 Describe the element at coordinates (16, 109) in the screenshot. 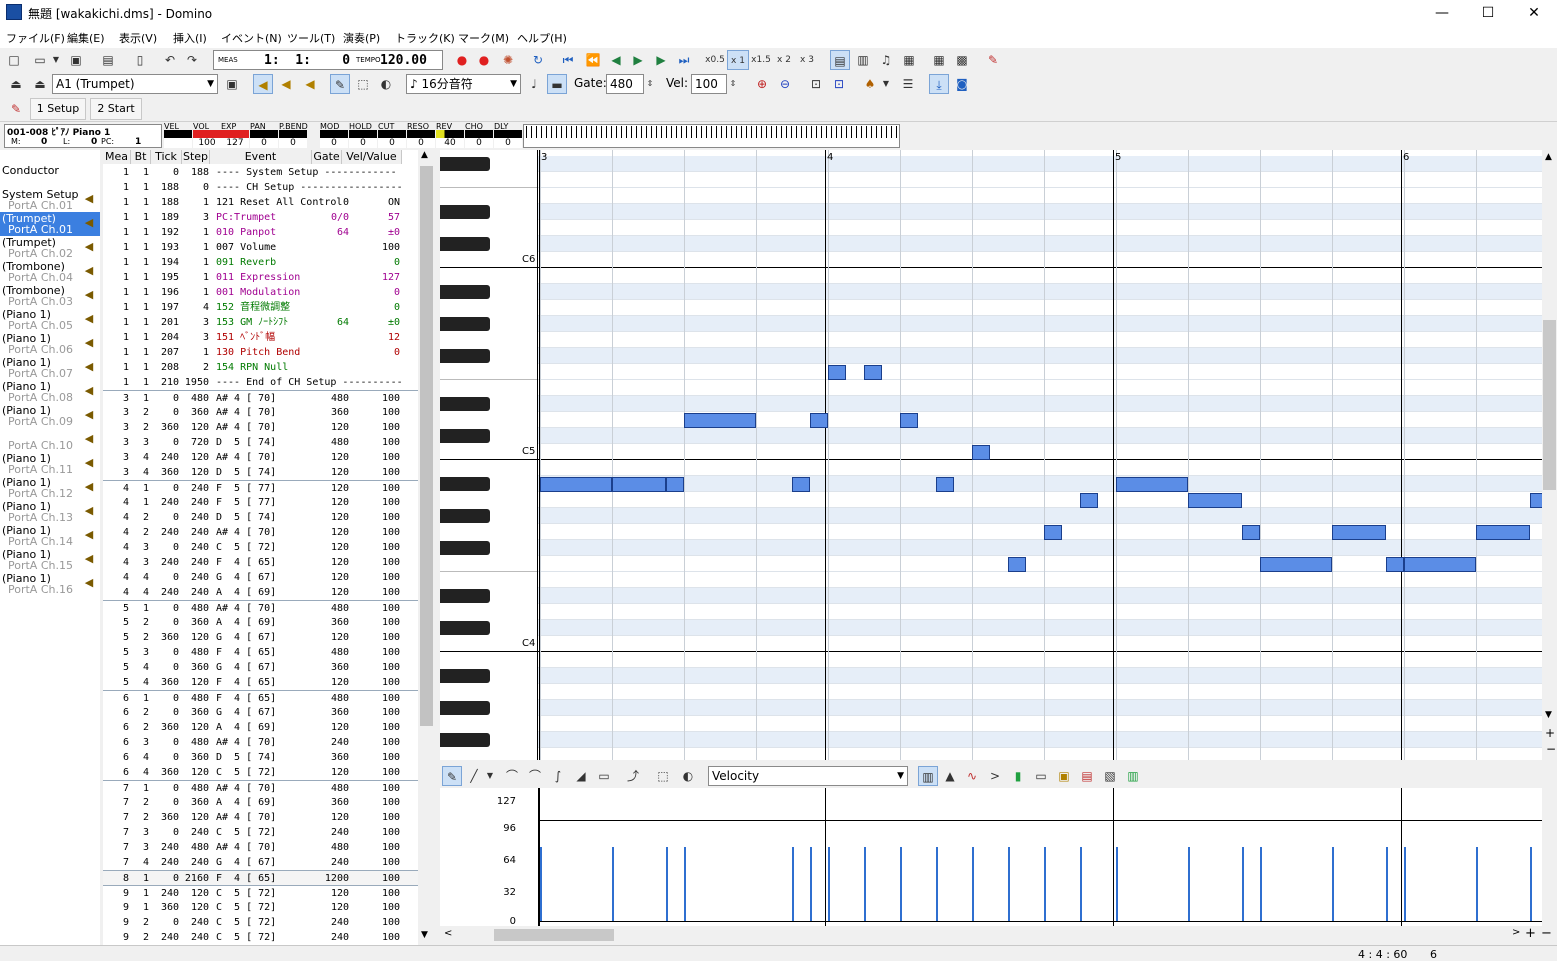

I see `tab-menu-icon: ✎` at that location.